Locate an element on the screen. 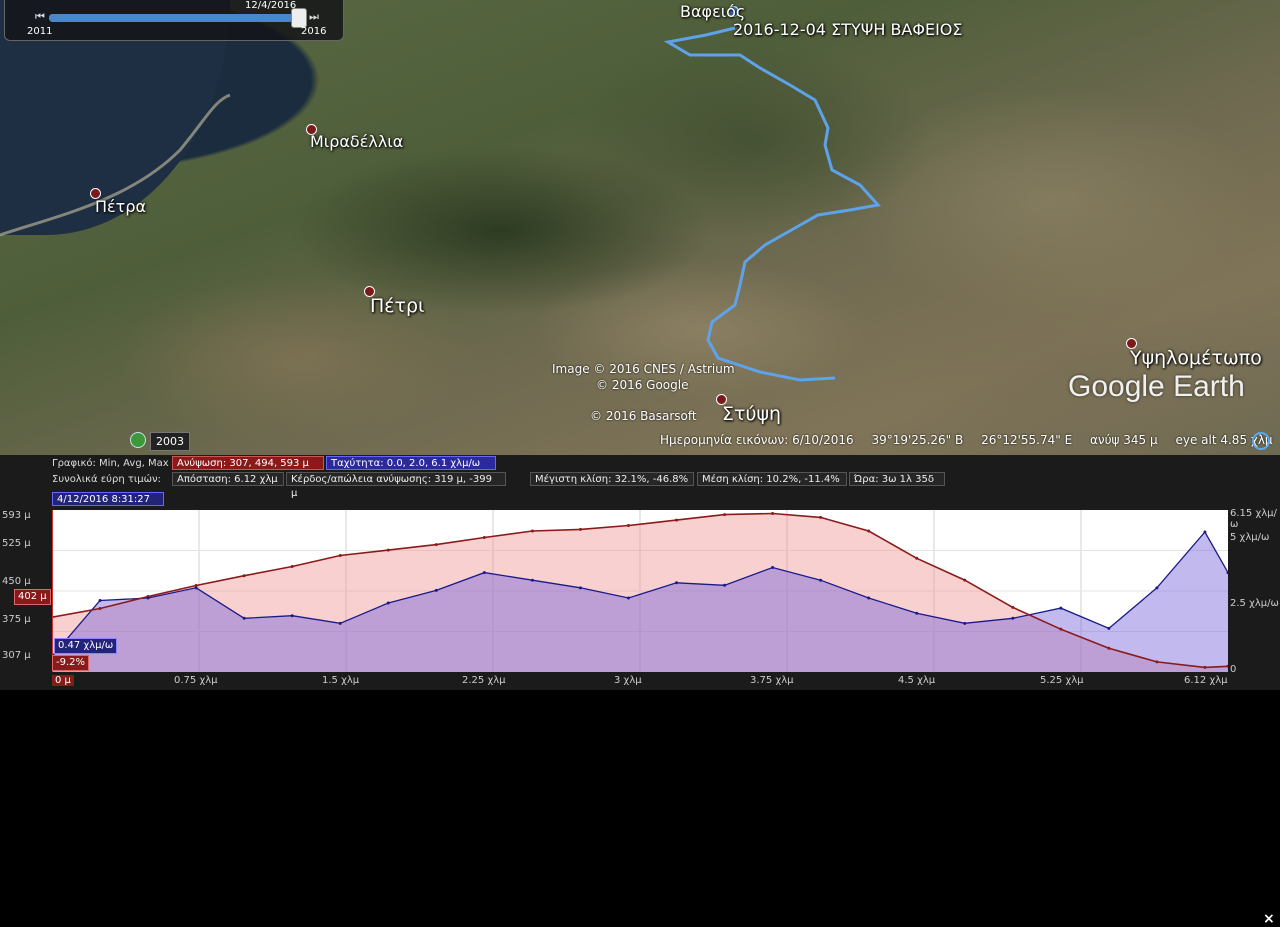 The image size is (1280, 927). y-tick-right: 5 χλμ/ω is located at coordinates (1250, 537).